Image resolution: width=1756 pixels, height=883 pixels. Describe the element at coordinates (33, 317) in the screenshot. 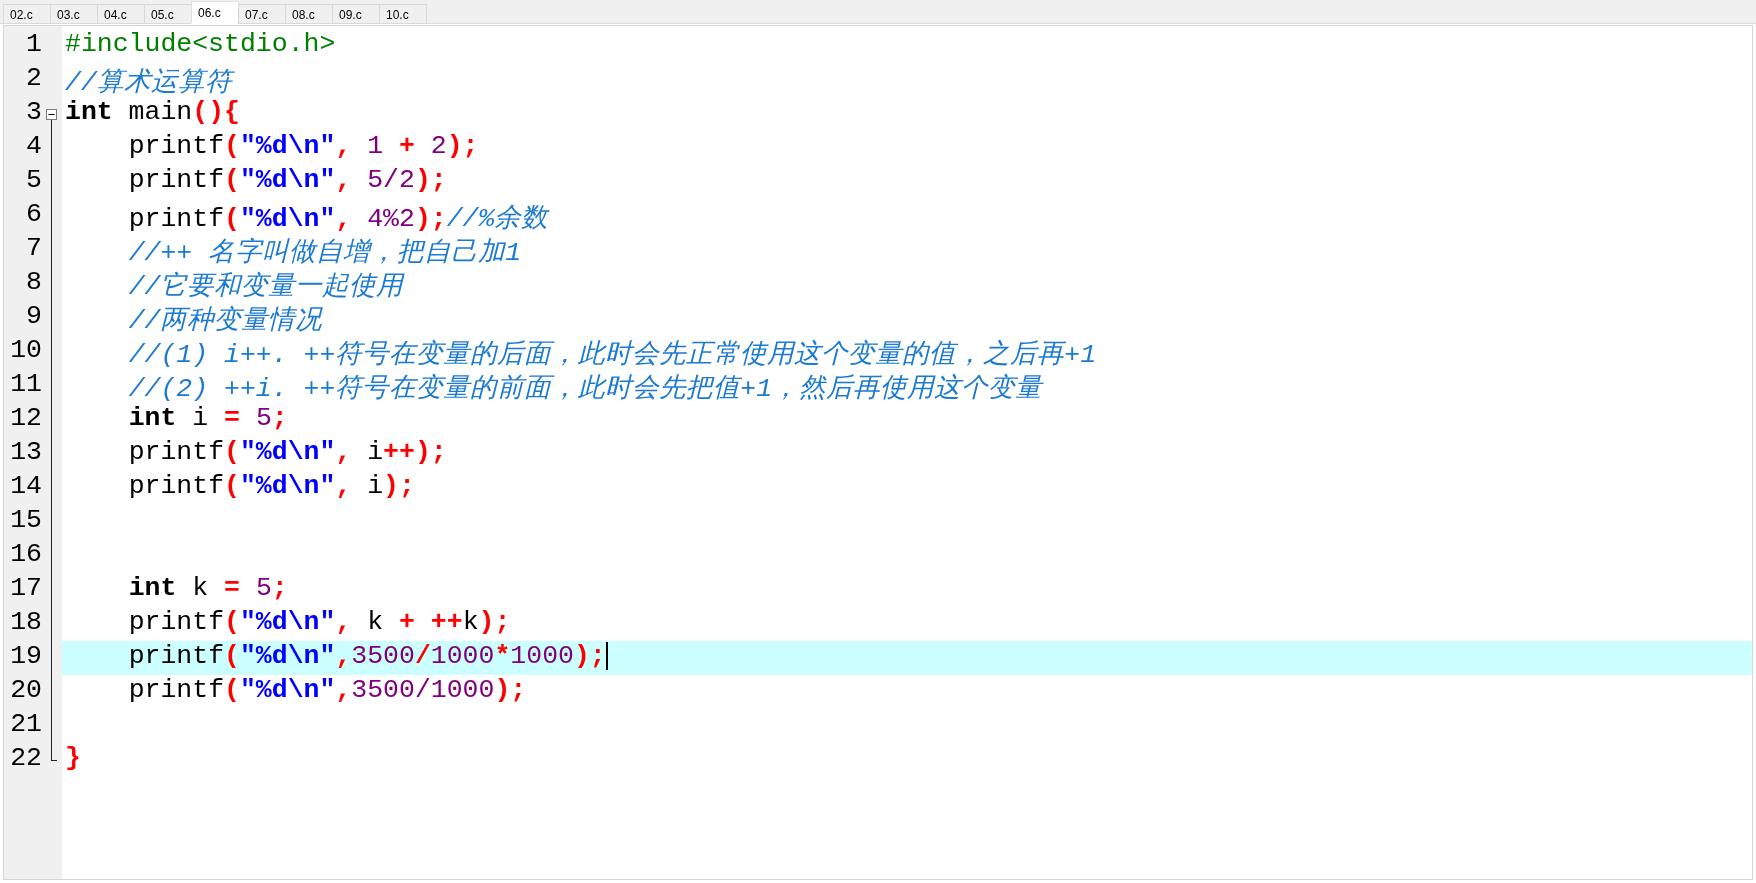

I see `line-number: 9` at that location.